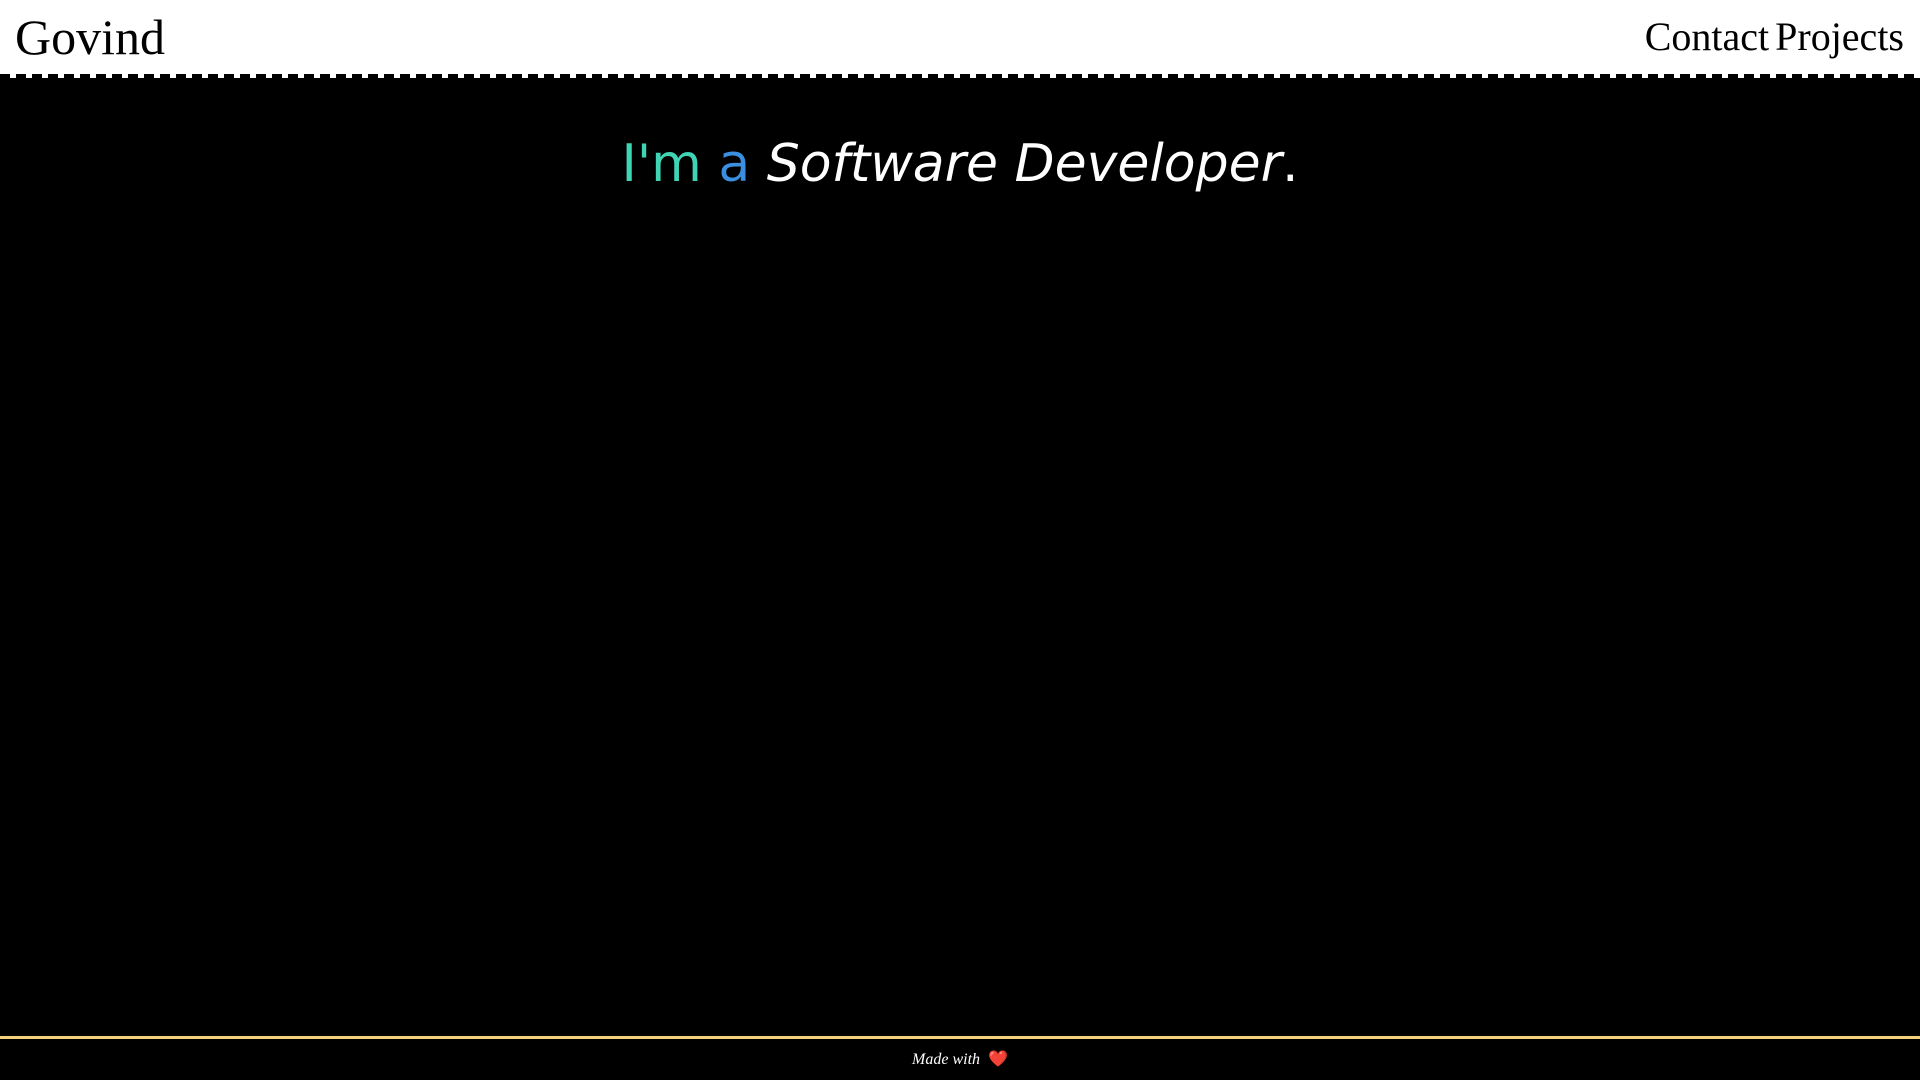  I want to click on footer-divider, so click(960, 1037).